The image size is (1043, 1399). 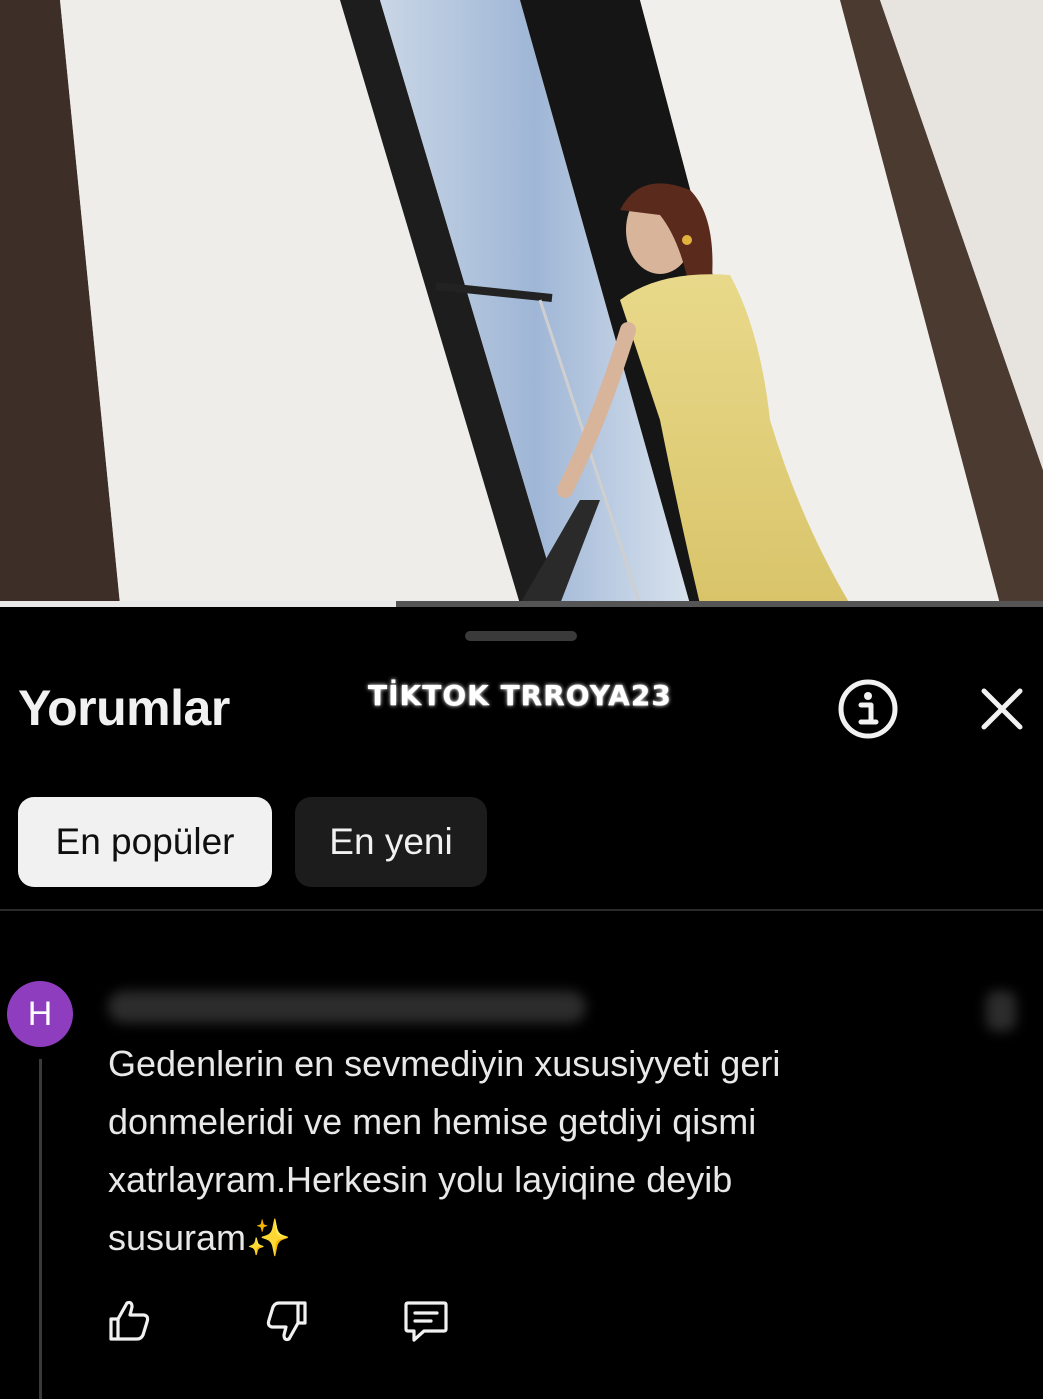 I want to click on avatar: H, so click(x=40, y=1014).